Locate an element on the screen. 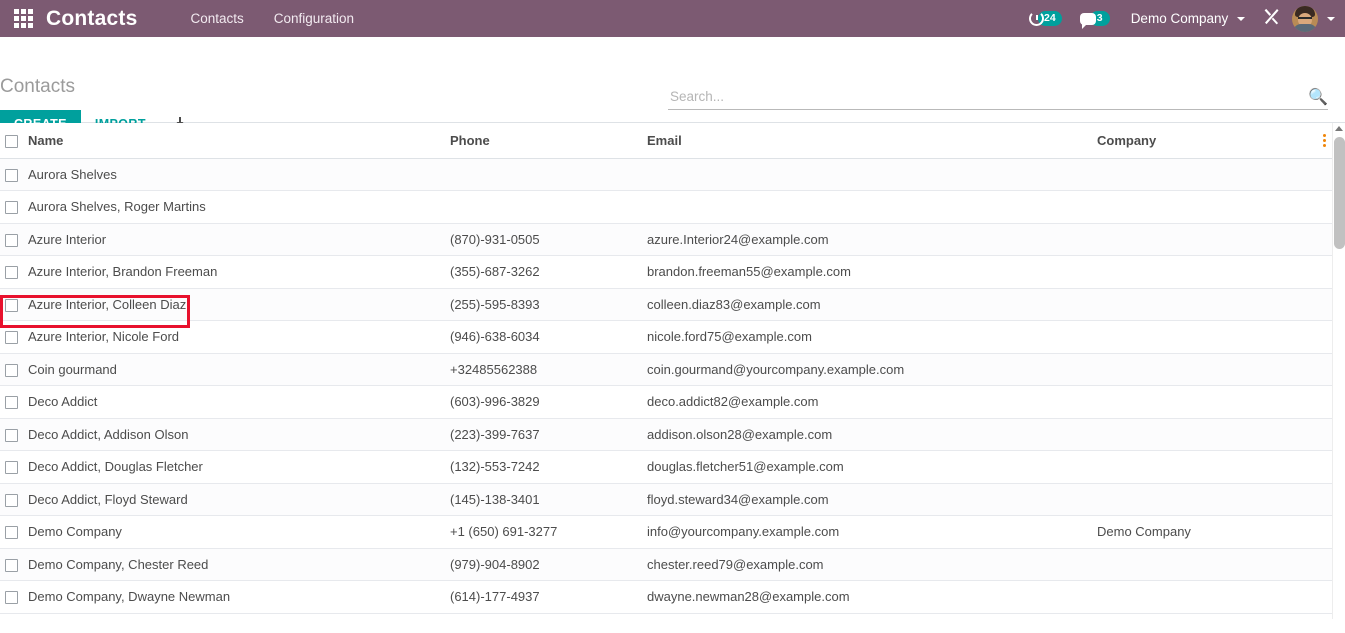 The width and height of the screenshot is (1345, 633). cell-name: Azure Interior, Colleen Diaz is located at coordinates (239, 304).